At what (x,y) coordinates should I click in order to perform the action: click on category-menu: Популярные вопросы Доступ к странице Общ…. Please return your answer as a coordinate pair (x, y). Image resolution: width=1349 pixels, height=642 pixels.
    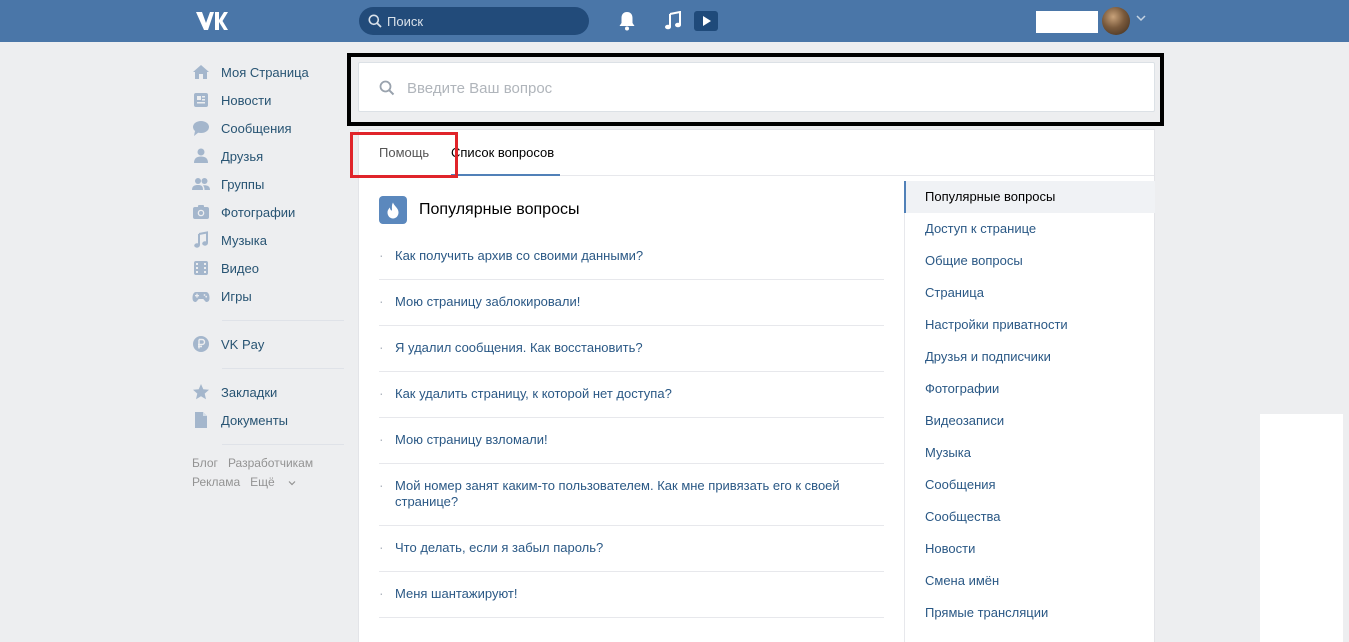
    Looking at the image, I should click on (1029, 411).